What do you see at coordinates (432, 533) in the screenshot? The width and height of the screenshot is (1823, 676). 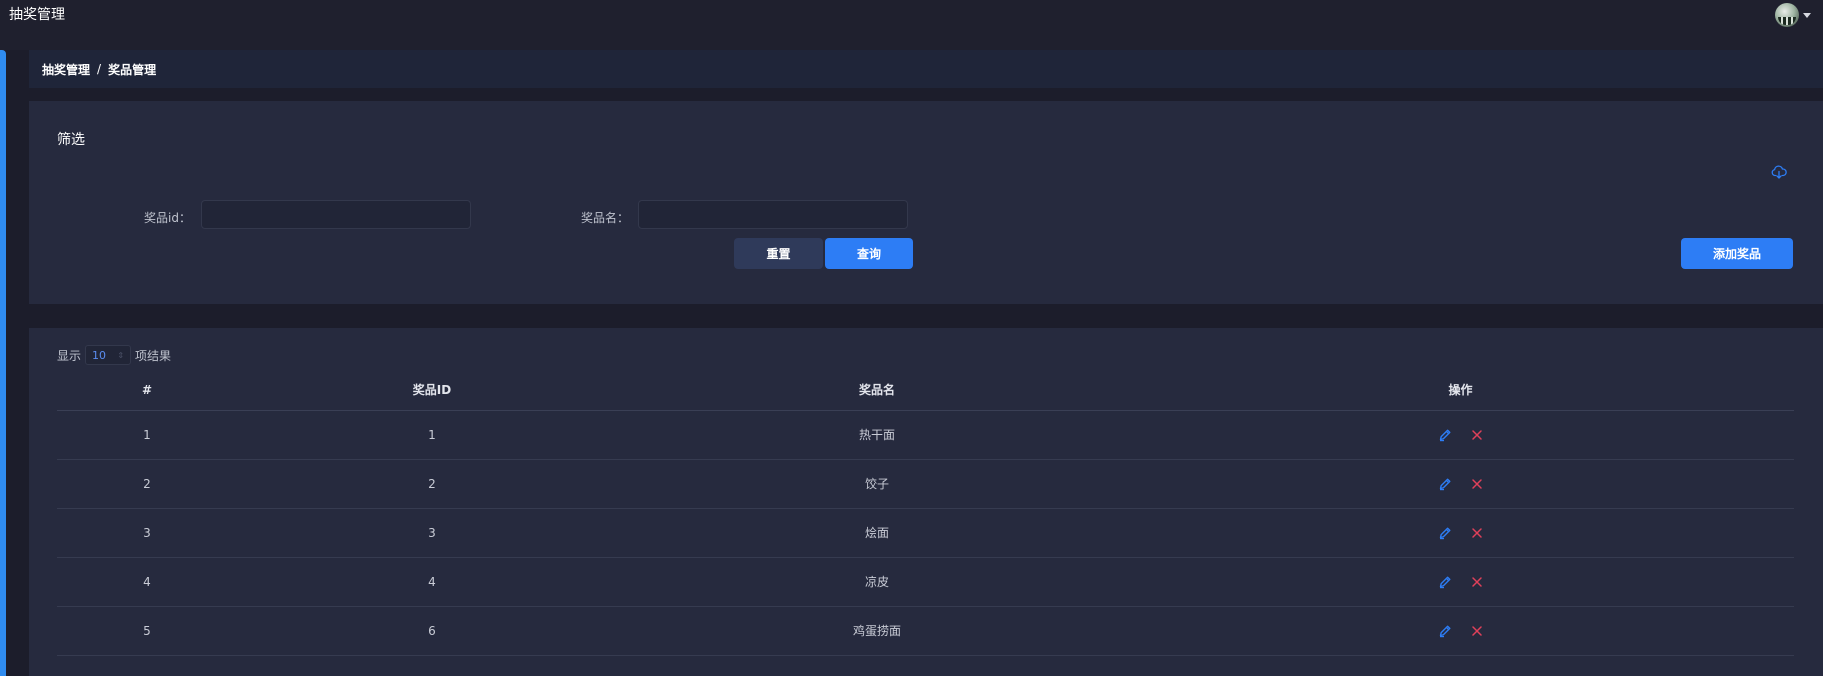 I see `row-prize-id: 3` at bounding box center [432, 533].